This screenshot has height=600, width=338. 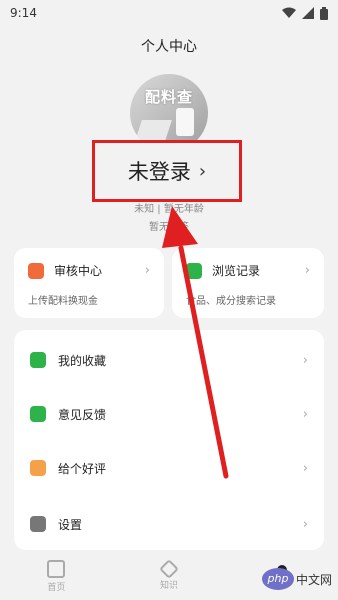 I want to click on avatar-text: 配料查, so click(x=168, y=97).